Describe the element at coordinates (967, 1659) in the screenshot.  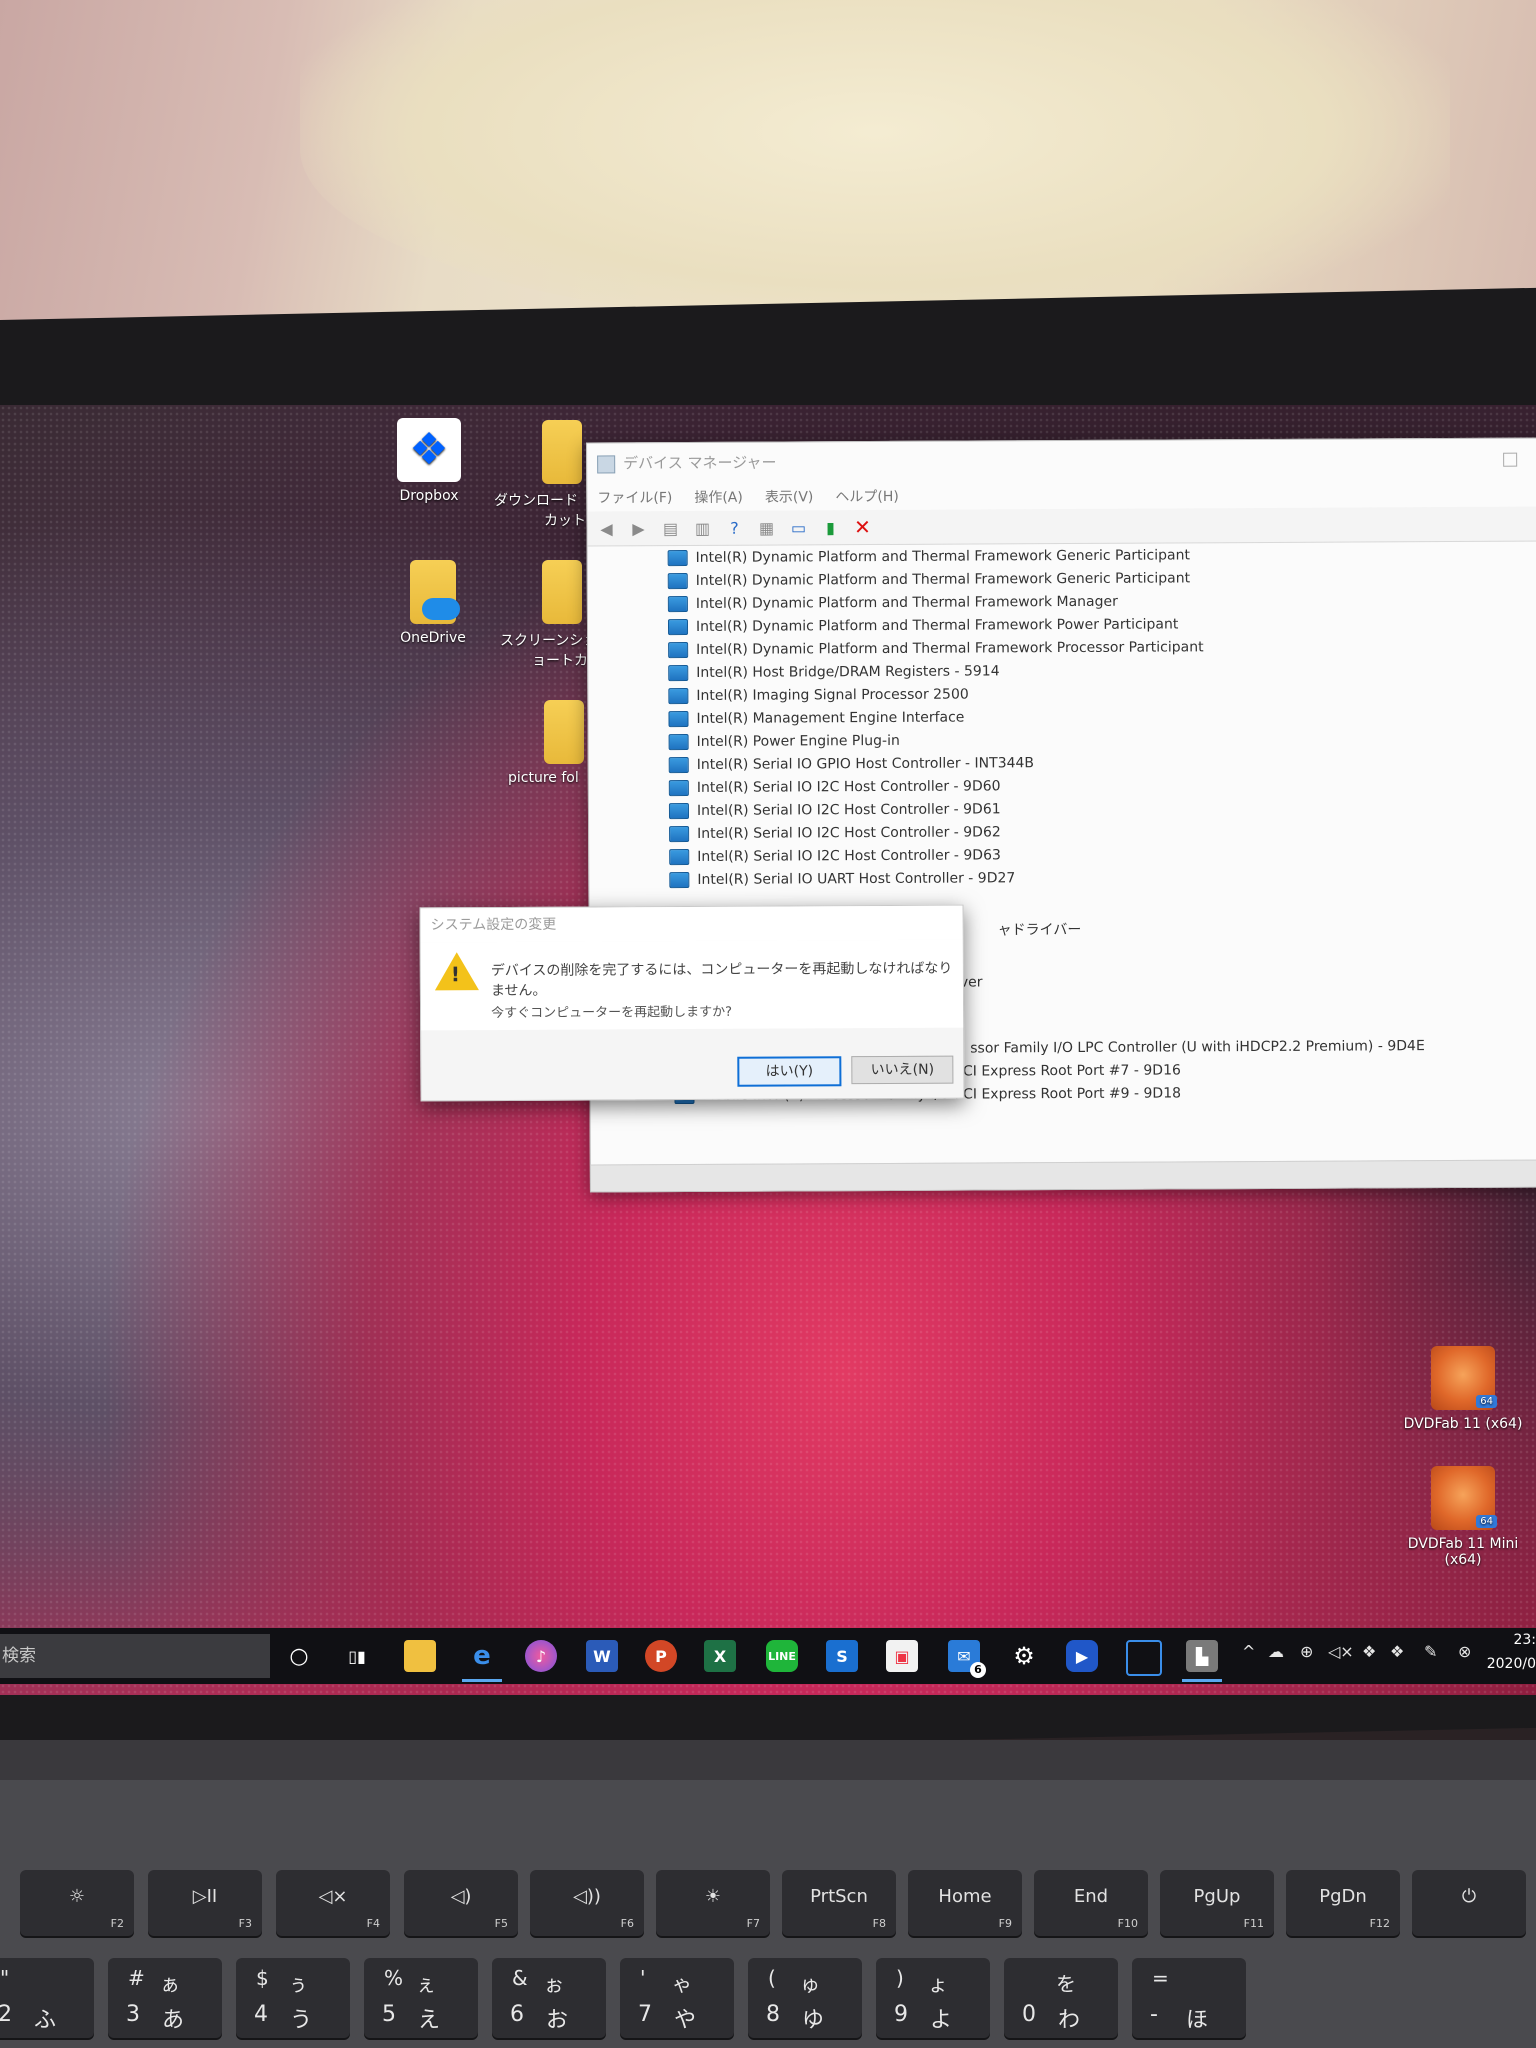
I see `mail-icon: ✉ 6` at that location.